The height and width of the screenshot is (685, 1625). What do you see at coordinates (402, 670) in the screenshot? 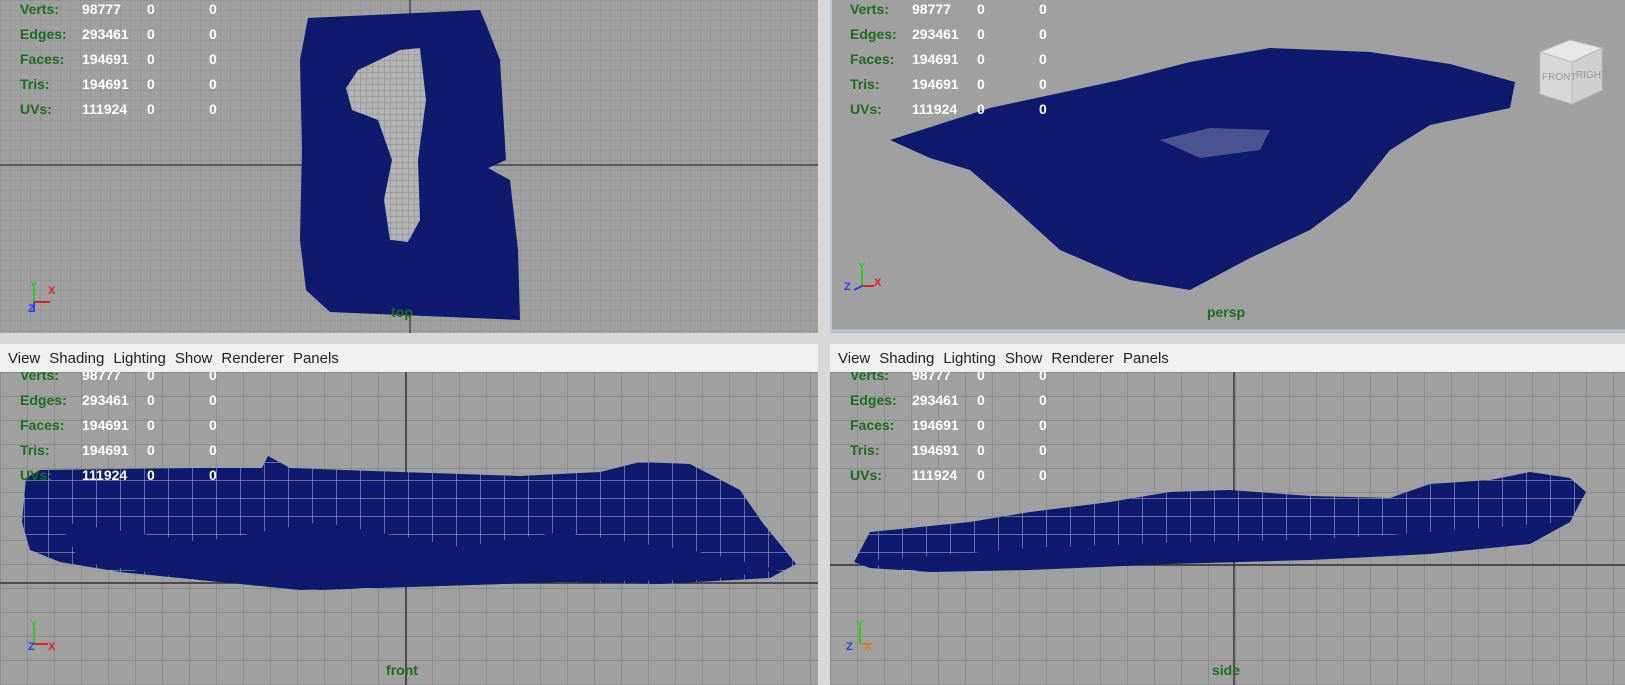
I see `viewport-label: front` at bounding box center [402, 670].